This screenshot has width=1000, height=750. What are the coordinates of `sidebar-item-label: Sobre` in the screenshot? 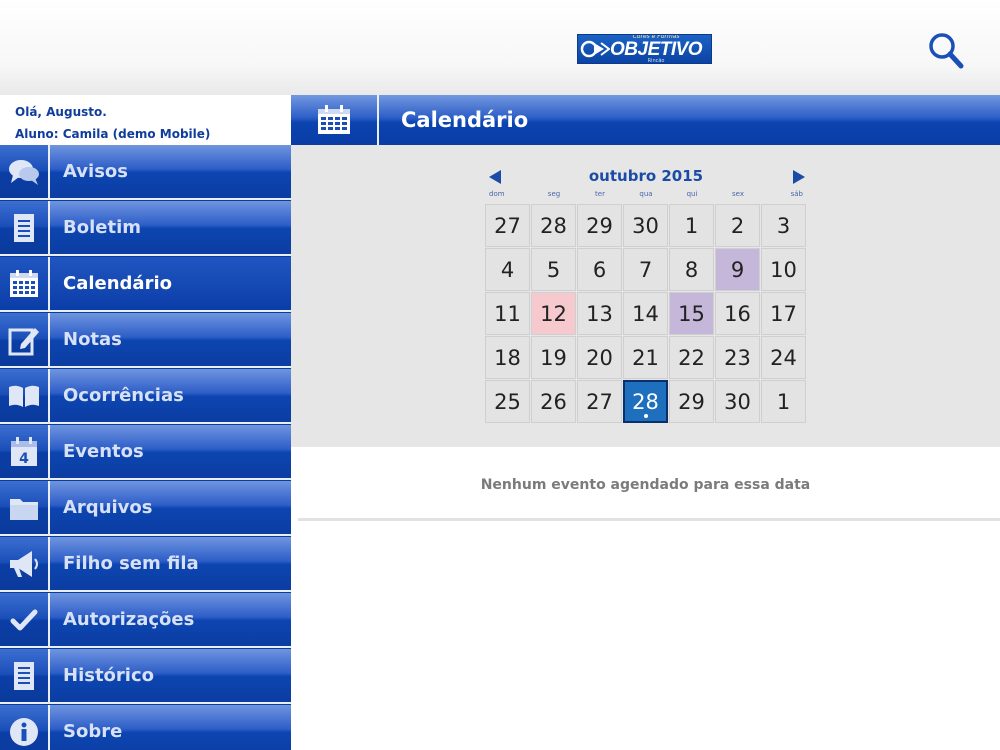 It's located at (170, 727).